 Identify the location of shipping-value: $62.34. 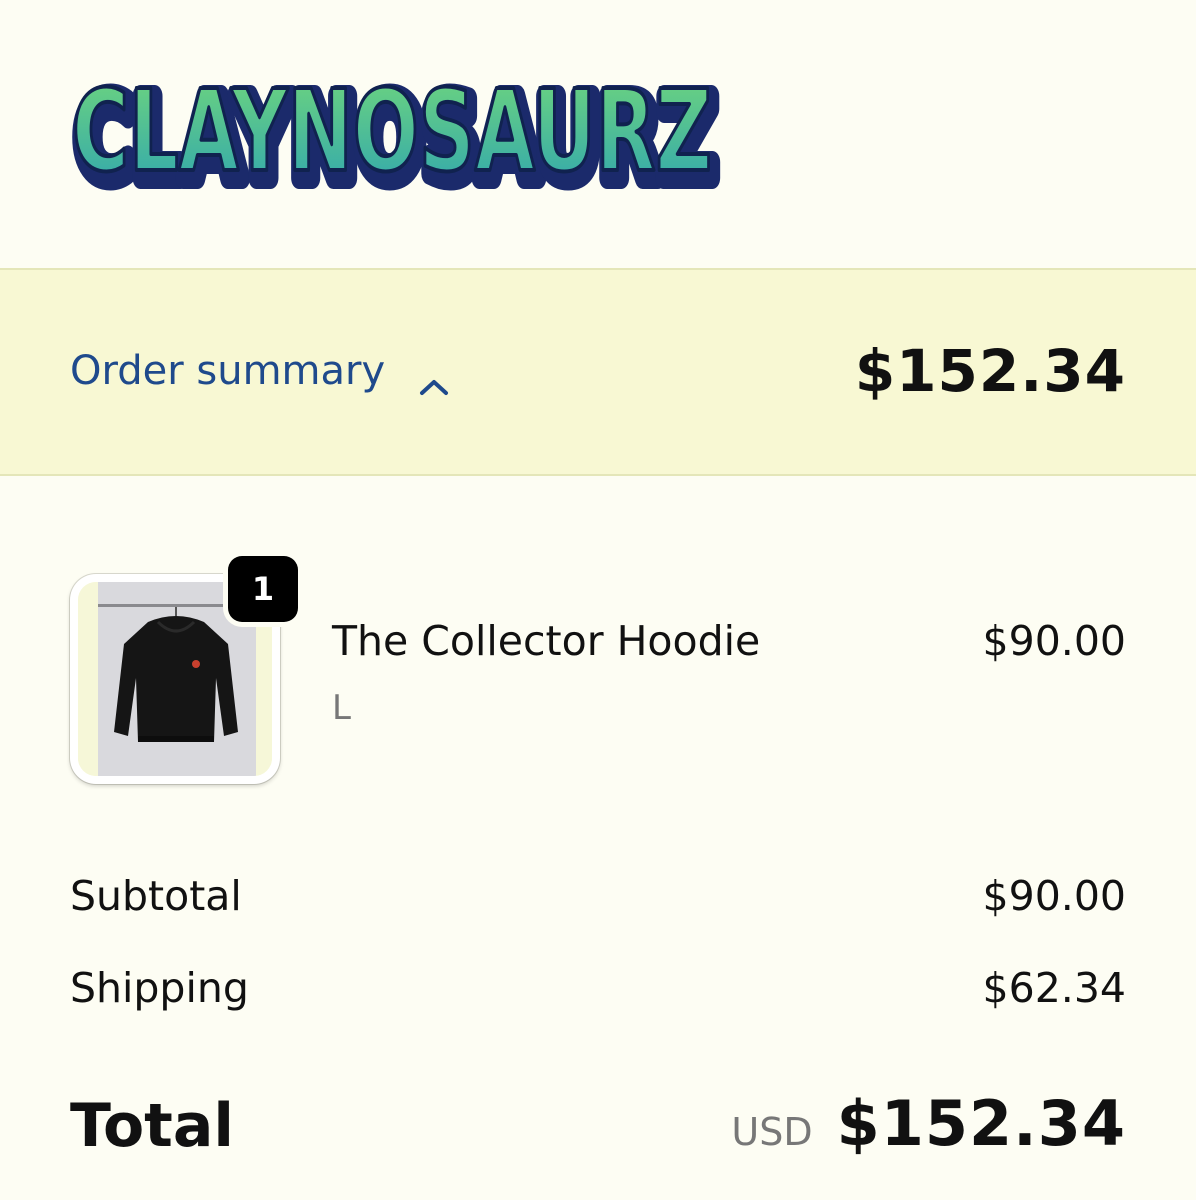
(1054, 988).